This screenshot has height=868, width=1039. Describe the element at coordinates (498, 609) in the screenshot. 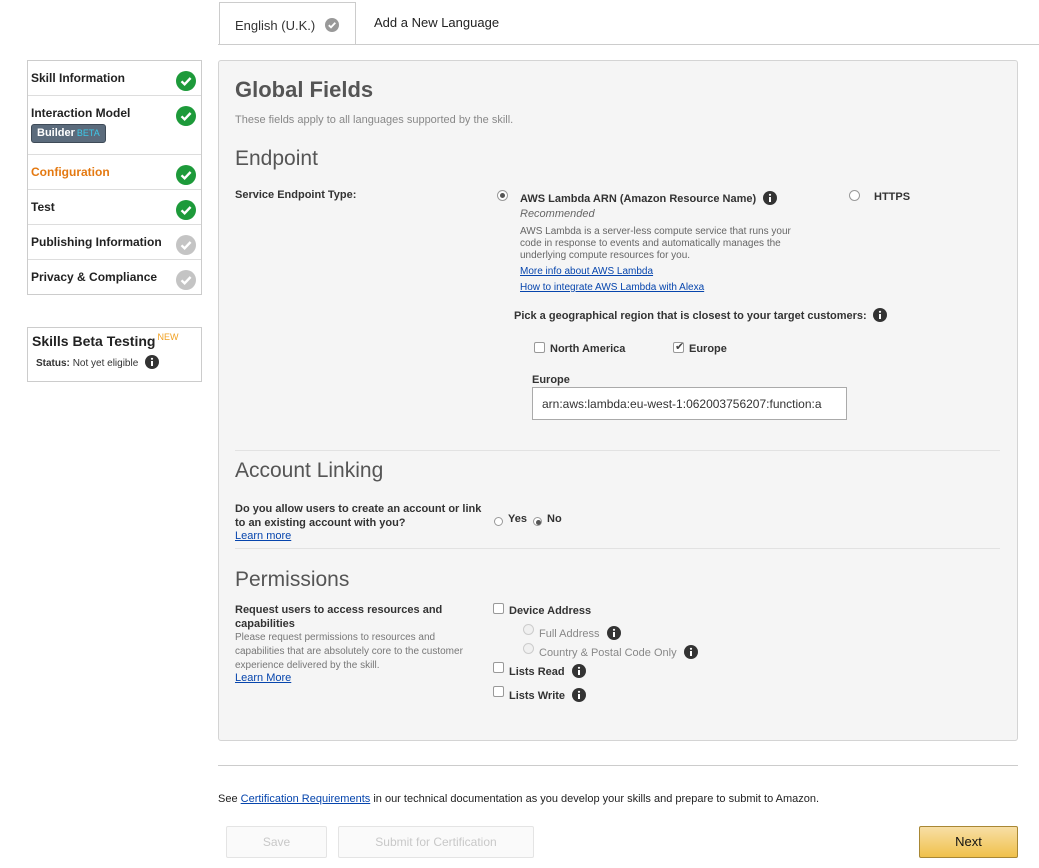

I see `device-address-checkbox` at that location.